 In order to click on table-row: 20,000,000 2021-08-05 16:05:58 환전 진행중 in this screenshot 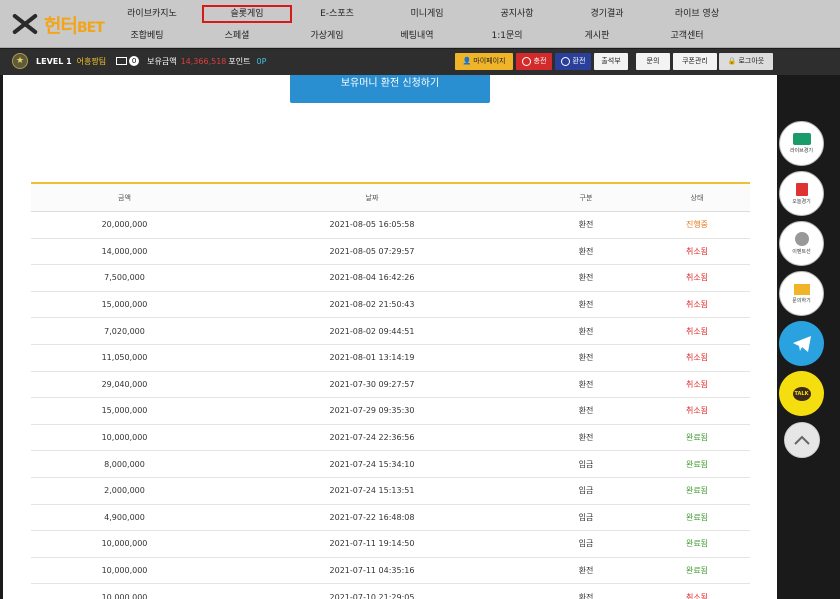, I will do `click(390, 225)`.